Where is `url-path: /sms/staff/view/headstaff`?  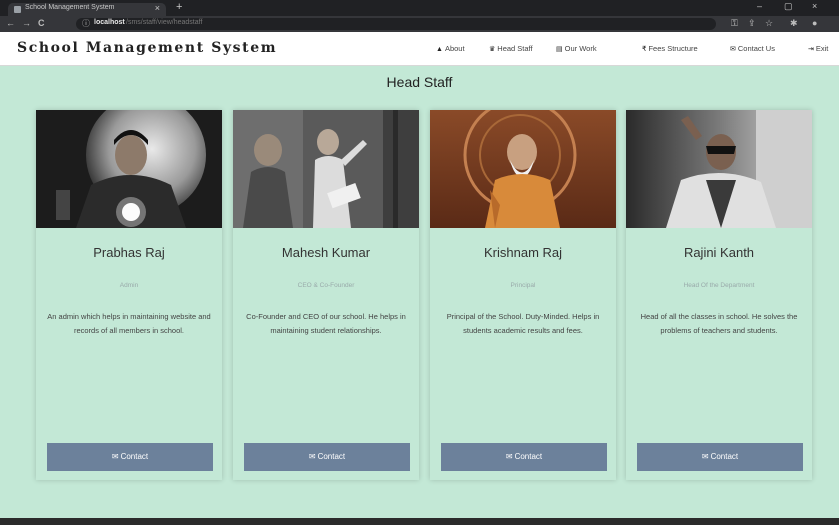
url-path: /sms/staff/view/headstaff is located at coordinates (164, 22).